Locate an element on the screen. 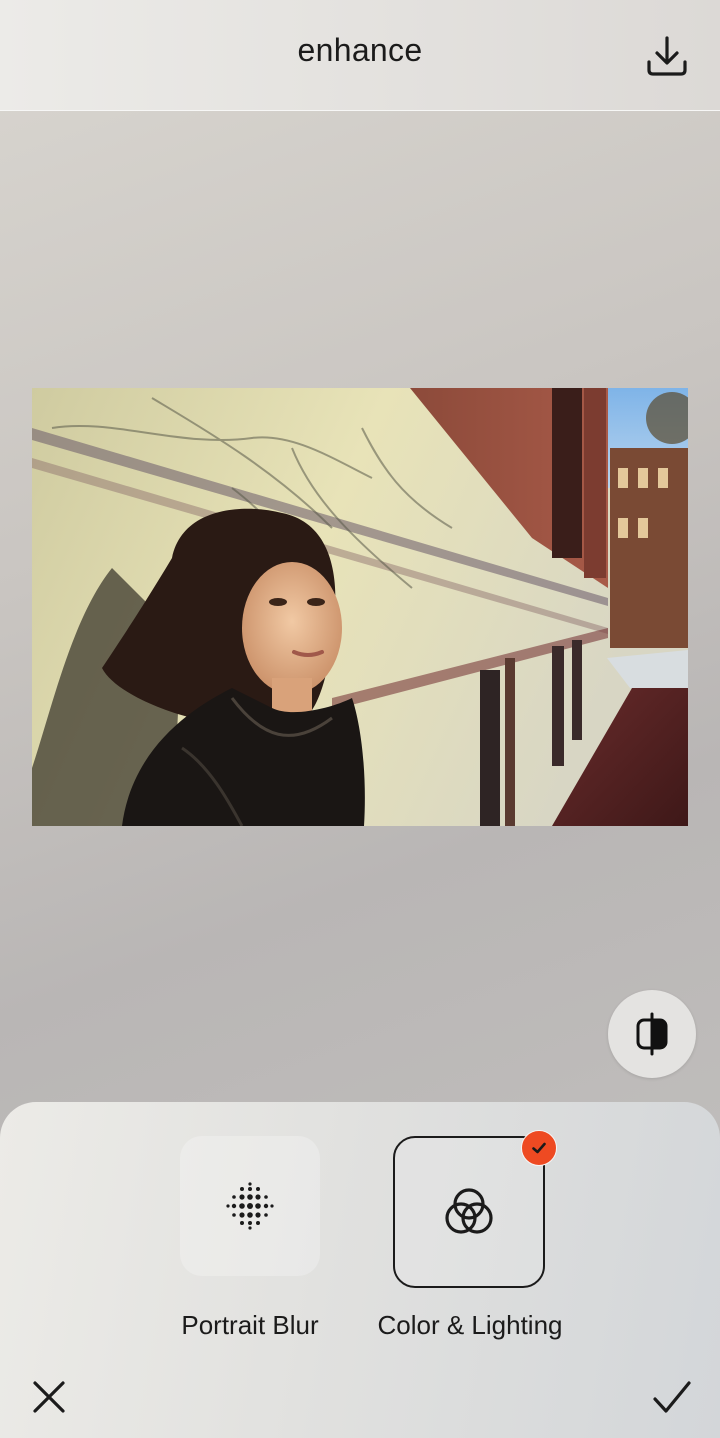  download-button is located at coordinates (667, 55).